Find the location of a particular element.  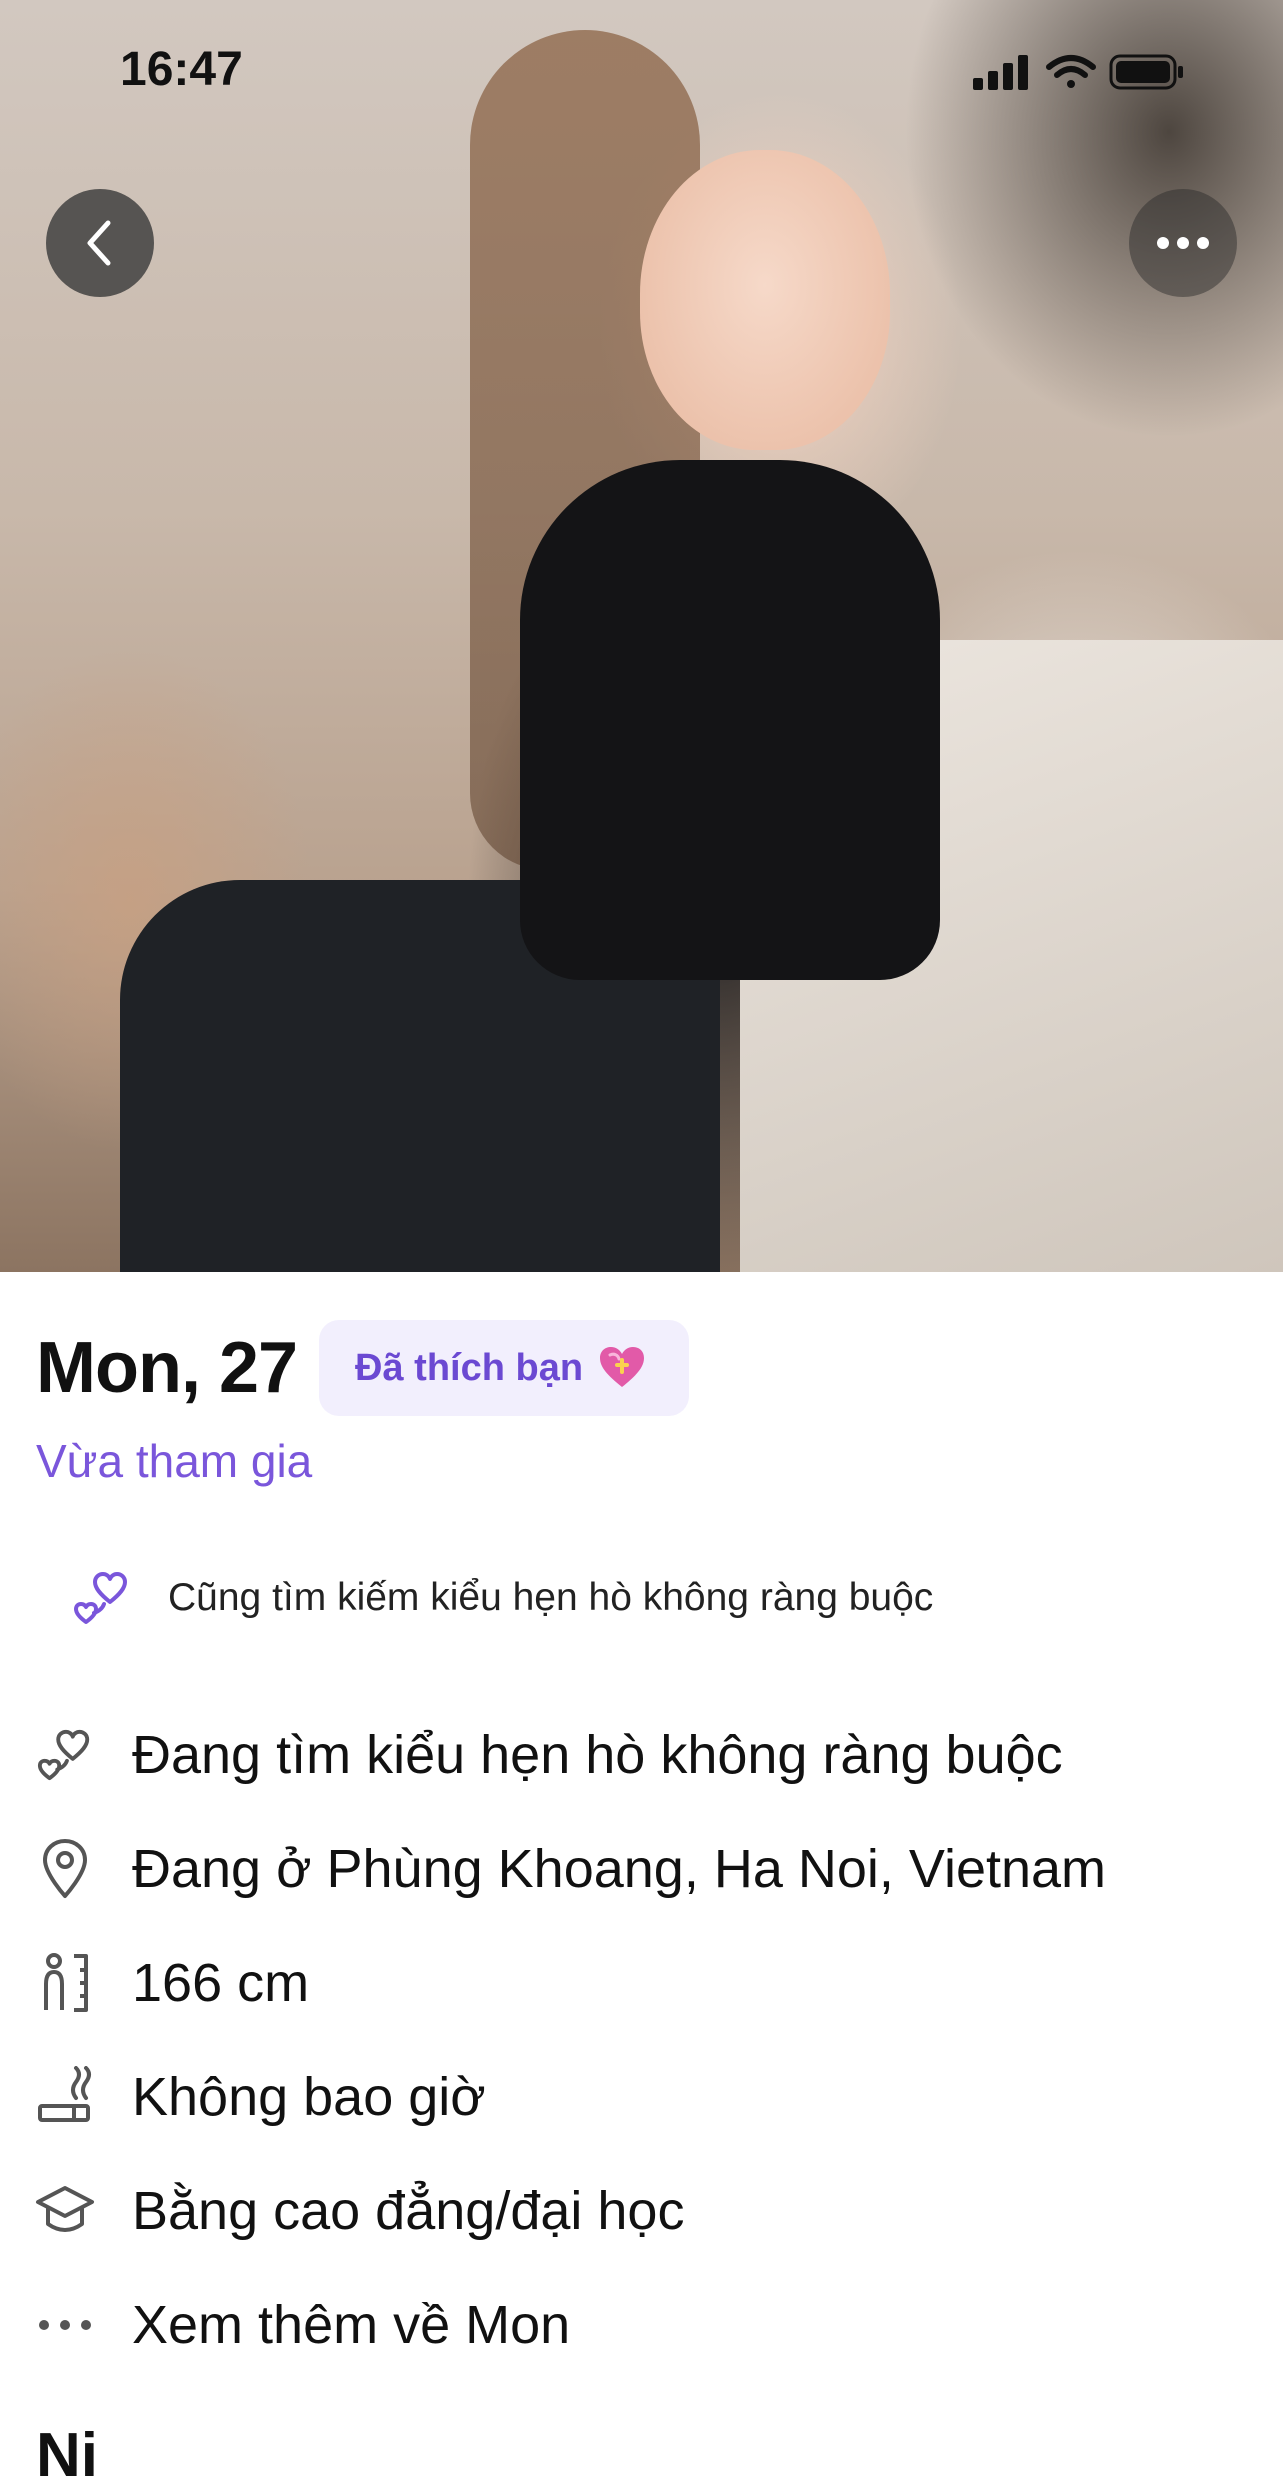

liked-badge-label: Đã thích bạn is located at coordinates (469, 1367).